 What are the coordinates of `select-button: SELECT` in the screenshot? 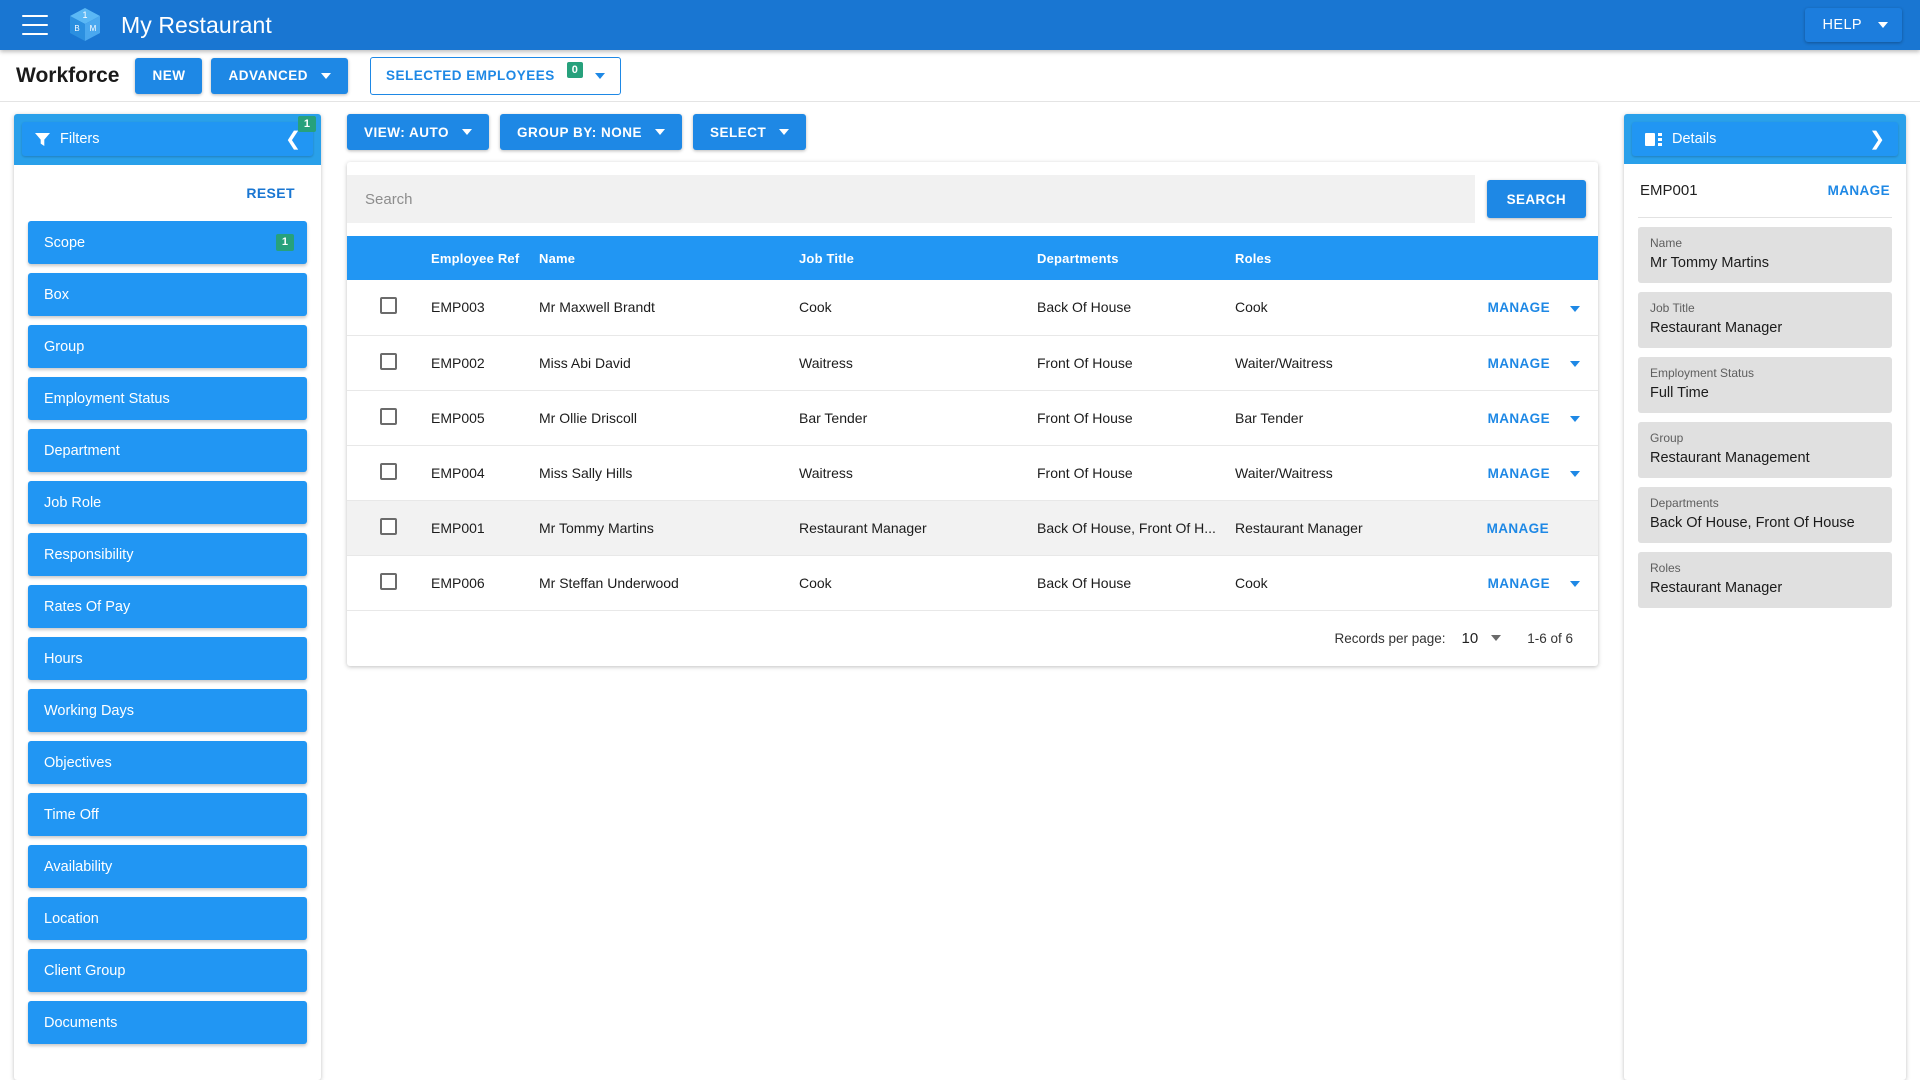 It's located at (750, 132).